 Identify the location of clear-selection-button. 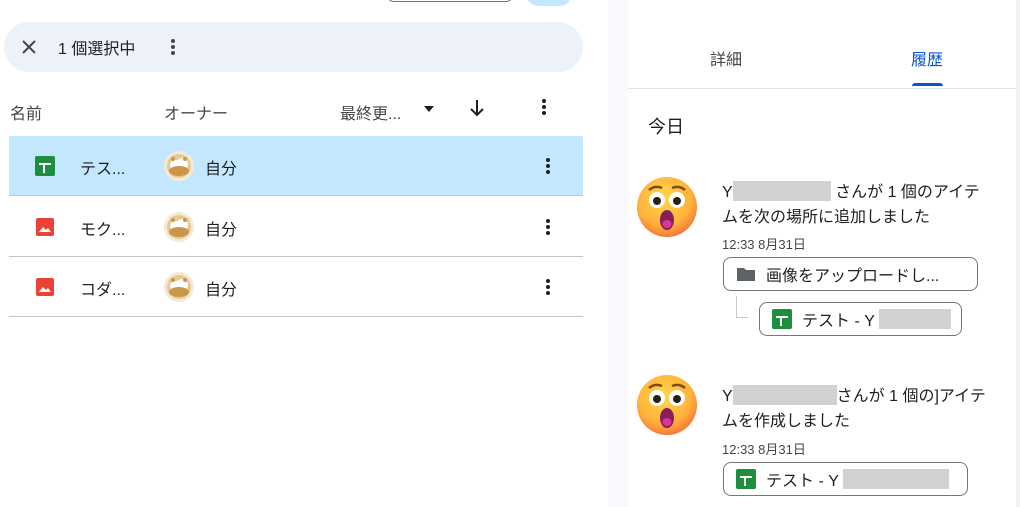
(29, 47).